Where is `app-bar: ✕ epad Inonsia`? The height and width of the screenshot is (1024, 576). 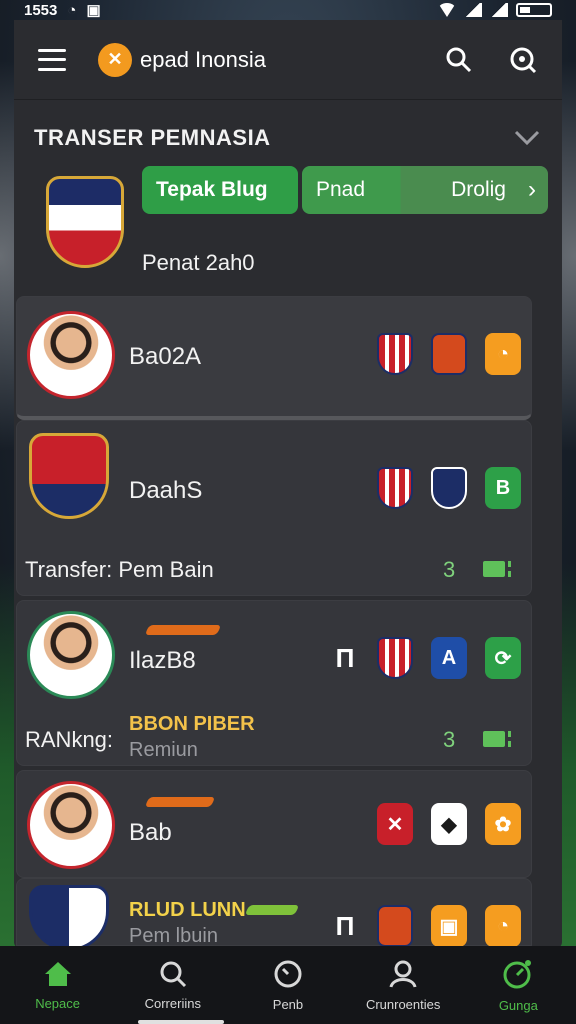
app-bar: ✕ epad Inonsia is located at coordinates (288, 60).